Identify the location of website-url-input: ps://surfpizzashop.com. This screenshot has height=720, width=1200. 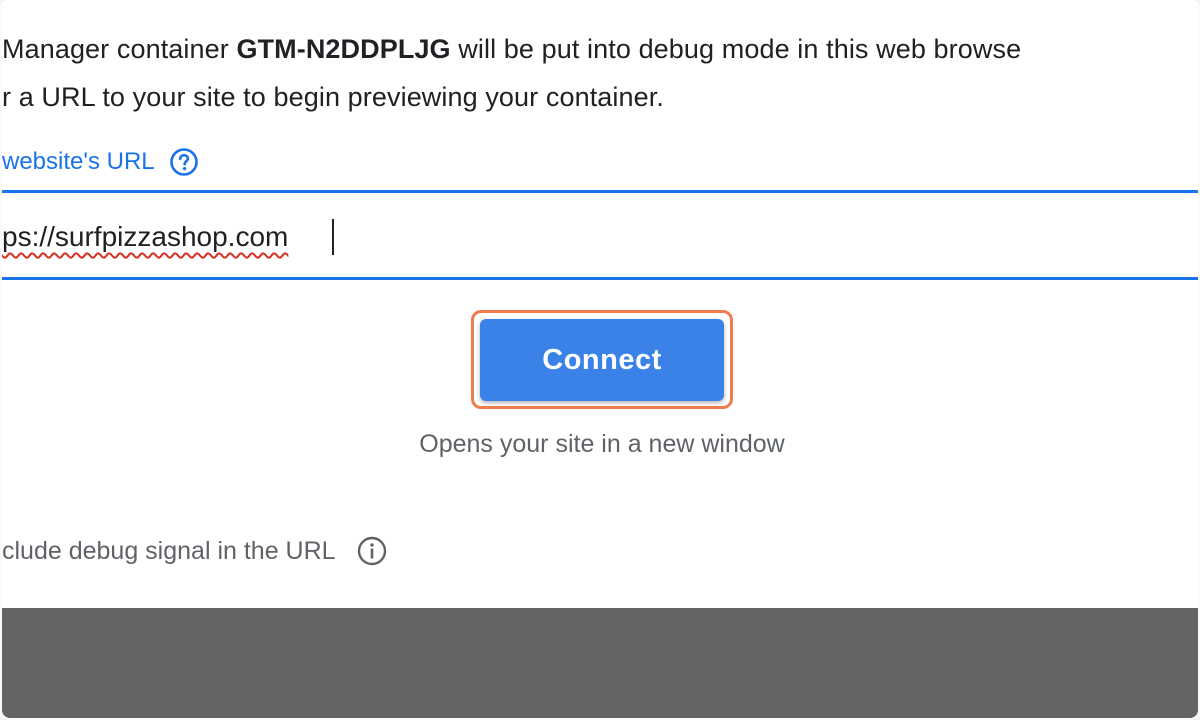
(600, 235).